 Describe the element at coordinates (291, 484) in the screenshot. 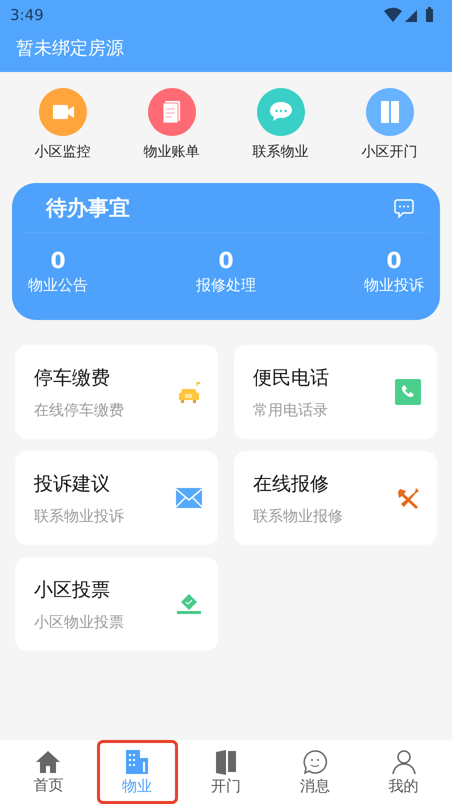

I see `service-title: 在线报修` at that location.